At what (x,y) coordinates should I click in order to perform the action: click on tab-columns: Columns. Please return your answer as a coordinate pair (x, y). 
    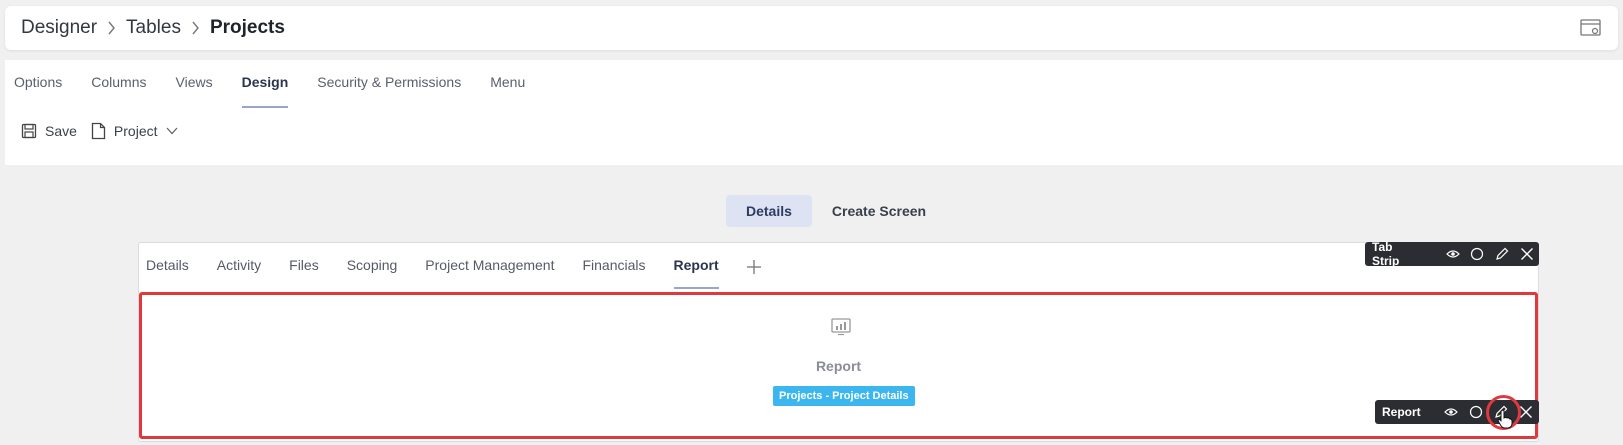
    Looking at the image, I should click on (118, 91).